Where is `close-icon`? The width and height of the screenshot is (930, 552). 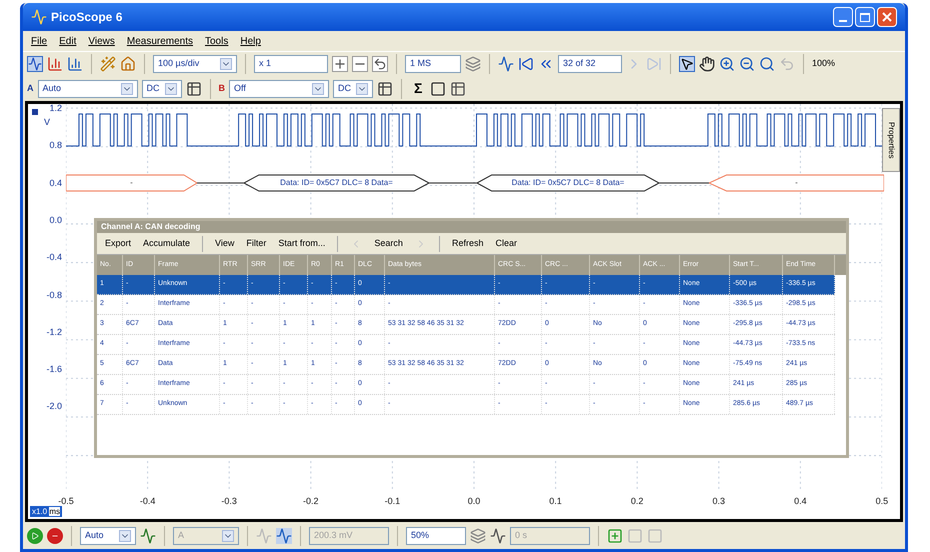 close-icon is located at coordinates (887, 17).